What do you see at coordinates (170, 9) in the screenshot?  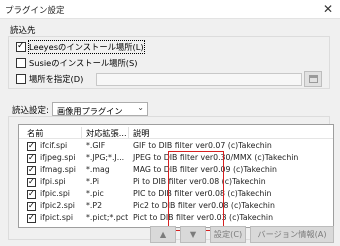 I see `title-bar: プラグイン設定 ✕` at bounding box center [170, 9].